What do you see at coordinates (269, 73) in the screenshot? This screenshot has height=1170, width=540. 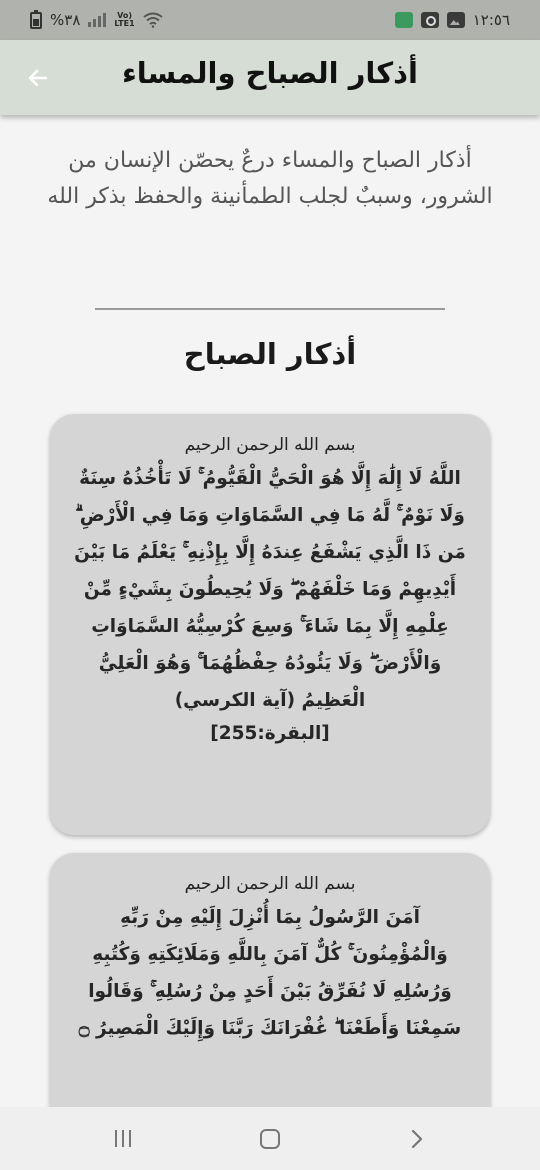 I see `page-title: أذكار الصباح والمساء` at bounding box center [269, 73].